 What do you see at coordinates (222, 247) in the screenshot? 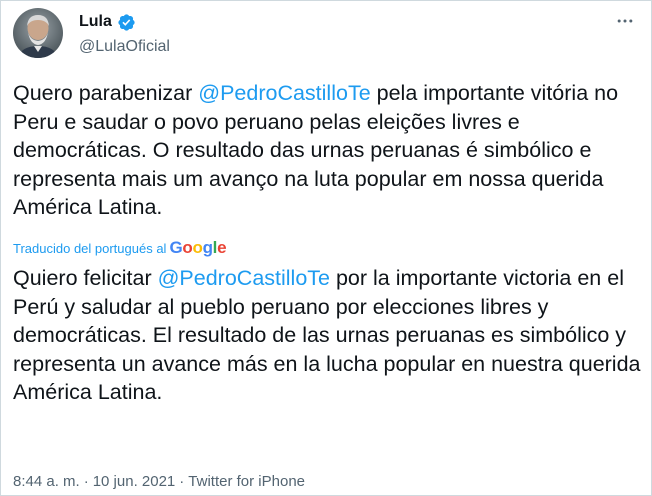
I see `google-letter: e` at bounding box center [222, 247].